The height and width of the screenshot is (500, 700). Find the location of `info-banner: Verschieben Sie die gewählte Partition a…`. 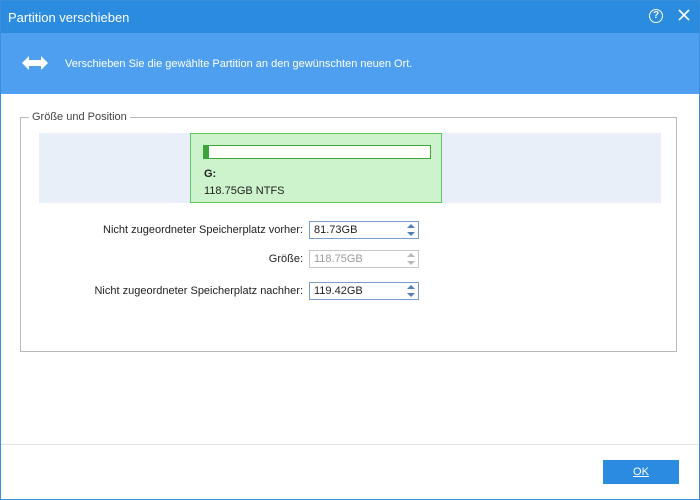

info-banner: Verschieben Sie die gewählte Partition a… is located at coordinates (350, 63).